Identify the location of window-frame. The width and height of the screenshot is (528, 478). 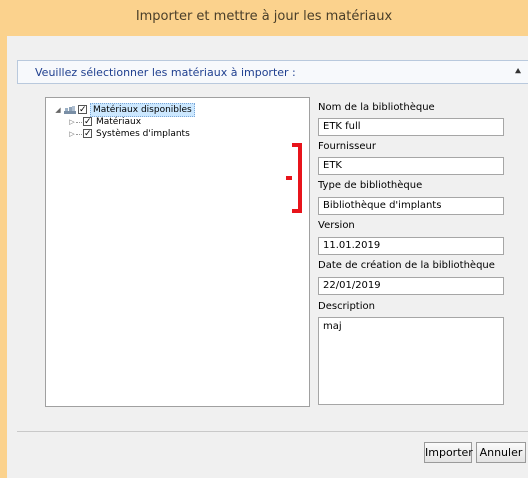
(3, 257).